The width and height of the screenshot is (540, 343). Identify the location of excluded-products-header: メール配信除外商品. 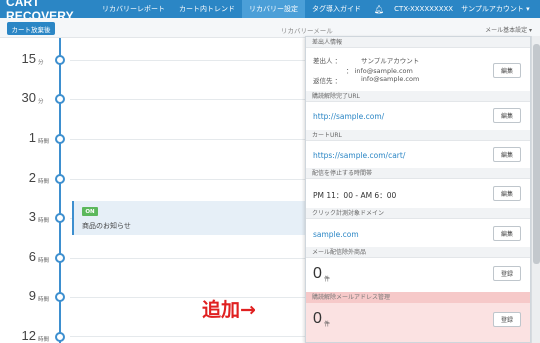
(418, 252).